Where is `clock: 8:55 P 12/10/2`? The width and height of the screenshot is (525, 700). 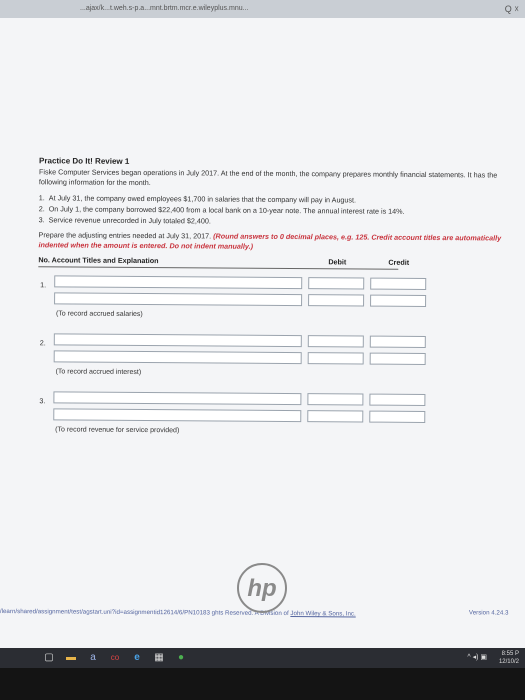 clock: 8:55 P 12/10/2 is located at coordinates (509, 658).